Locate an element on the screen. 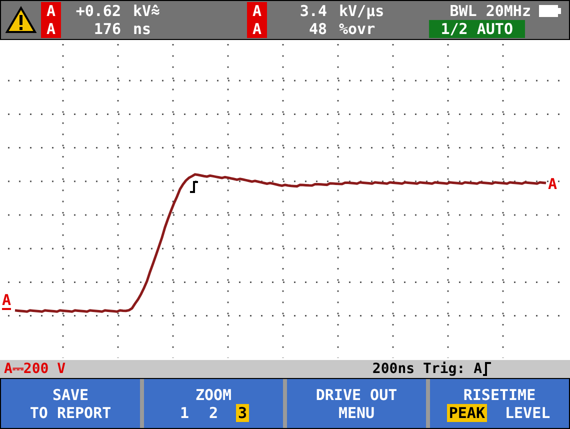 This screenshot has height=429, width=570. softkey-button: ZOOM 1 2 3 is located at coordinates (213, 403).